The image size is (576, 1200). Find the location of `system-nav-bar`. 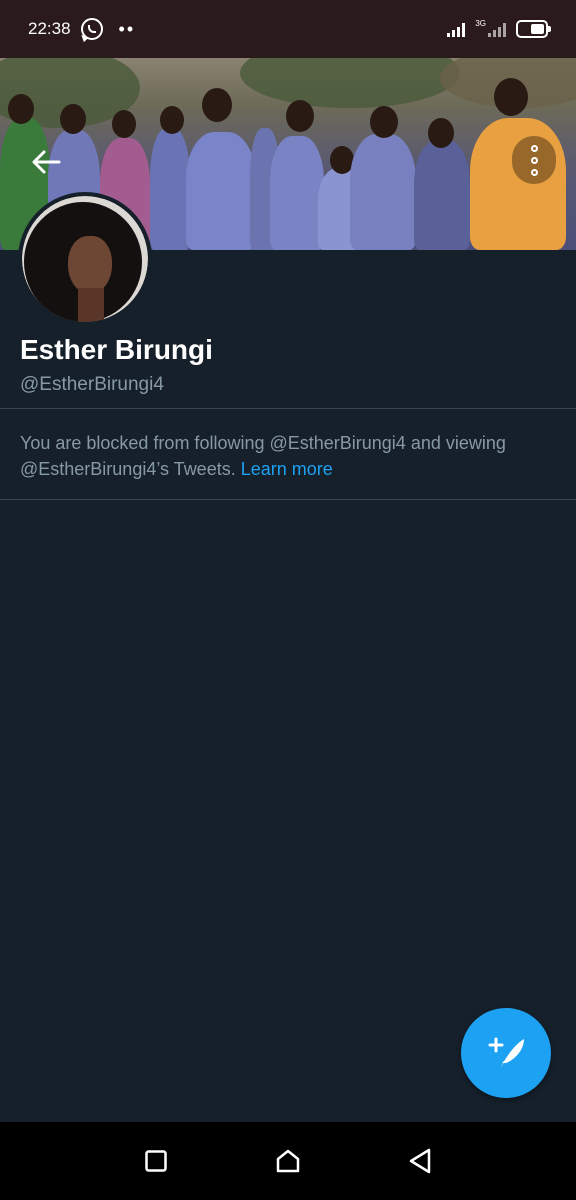

system-nav-bar is located at coordinates (288, 1161).